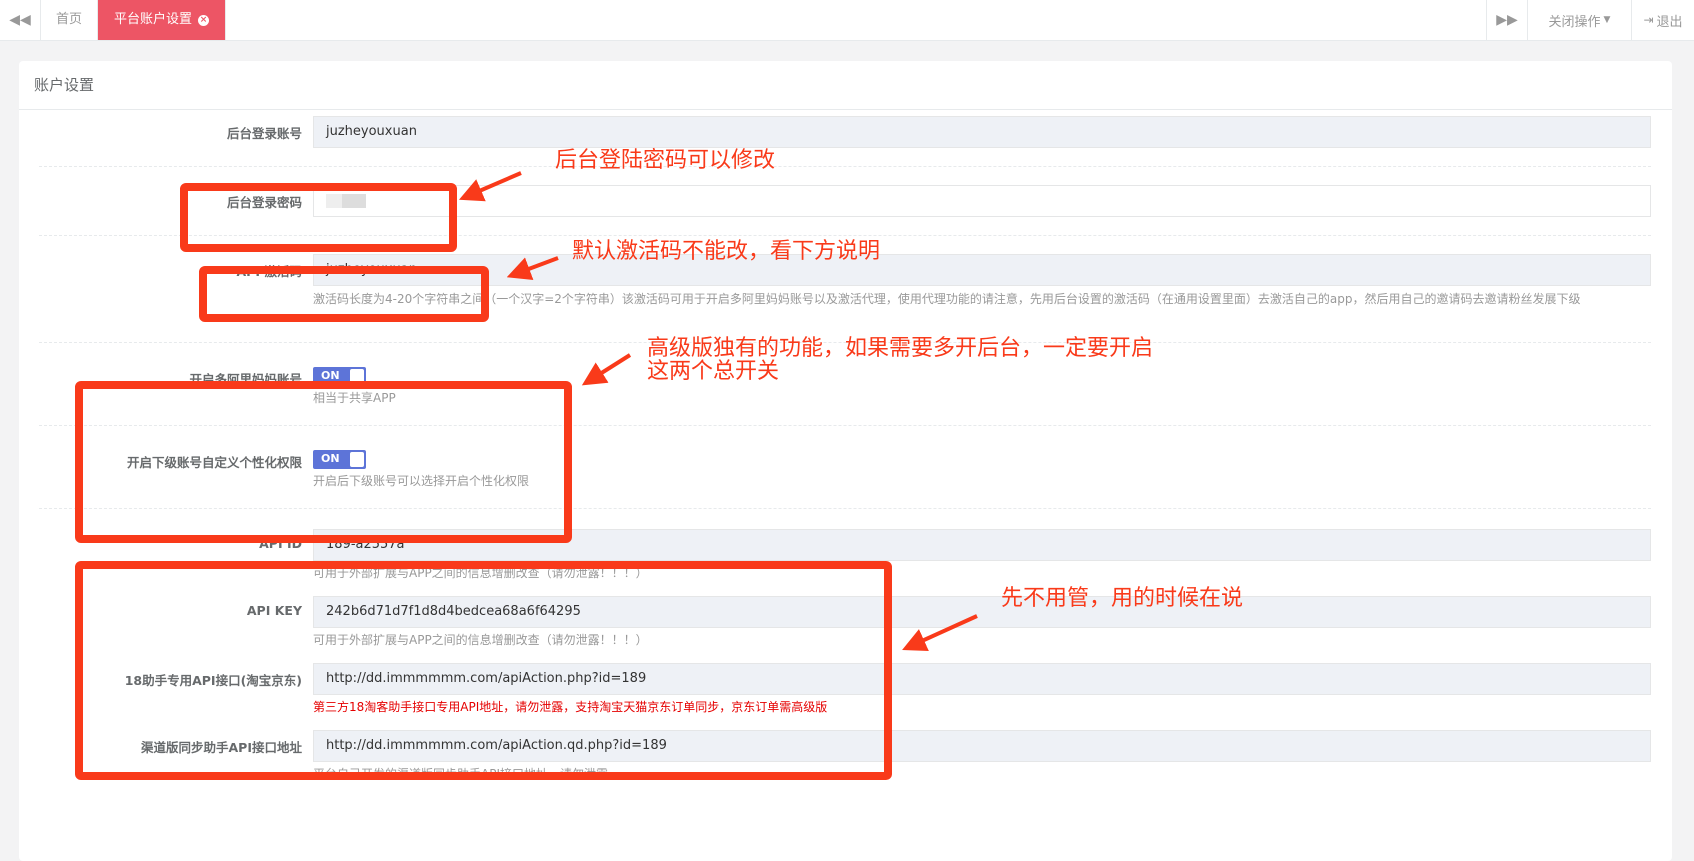  Describe the element at coordinates (490, 186) in the screenshot. I see `annotation-arrow-password` at that location.